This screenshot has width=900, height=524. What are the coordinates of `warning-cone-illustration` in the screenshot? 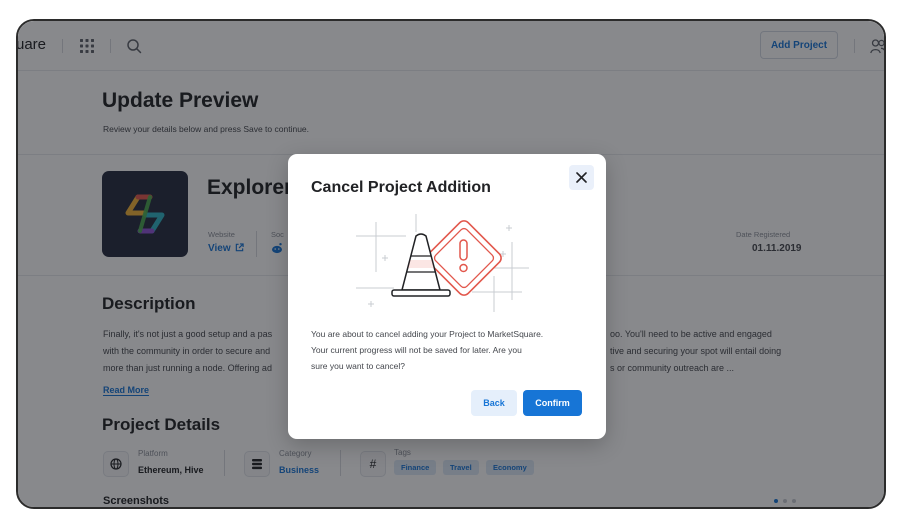 It's located at (442, 263).